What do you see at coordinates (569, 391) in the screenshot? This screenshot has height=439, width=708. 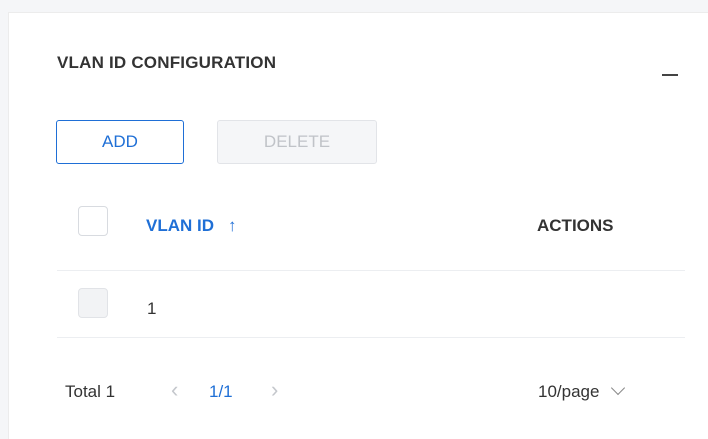 I see `page-size-label: 10/page` at bounding box center [569, 391].